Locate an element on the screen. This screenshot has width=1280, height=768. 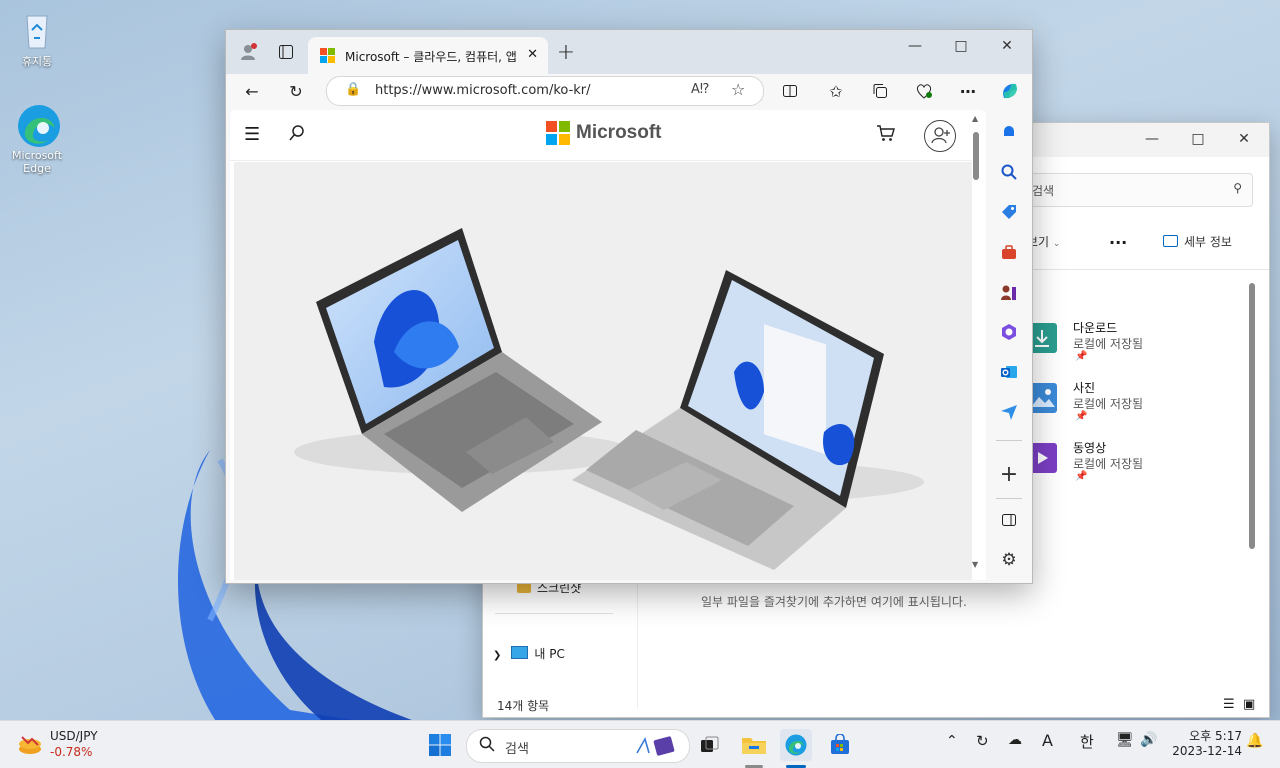
quick-access-downloads: 다운로드 로컬에 저장됨 📌 is located at coordinates (1137, 347).